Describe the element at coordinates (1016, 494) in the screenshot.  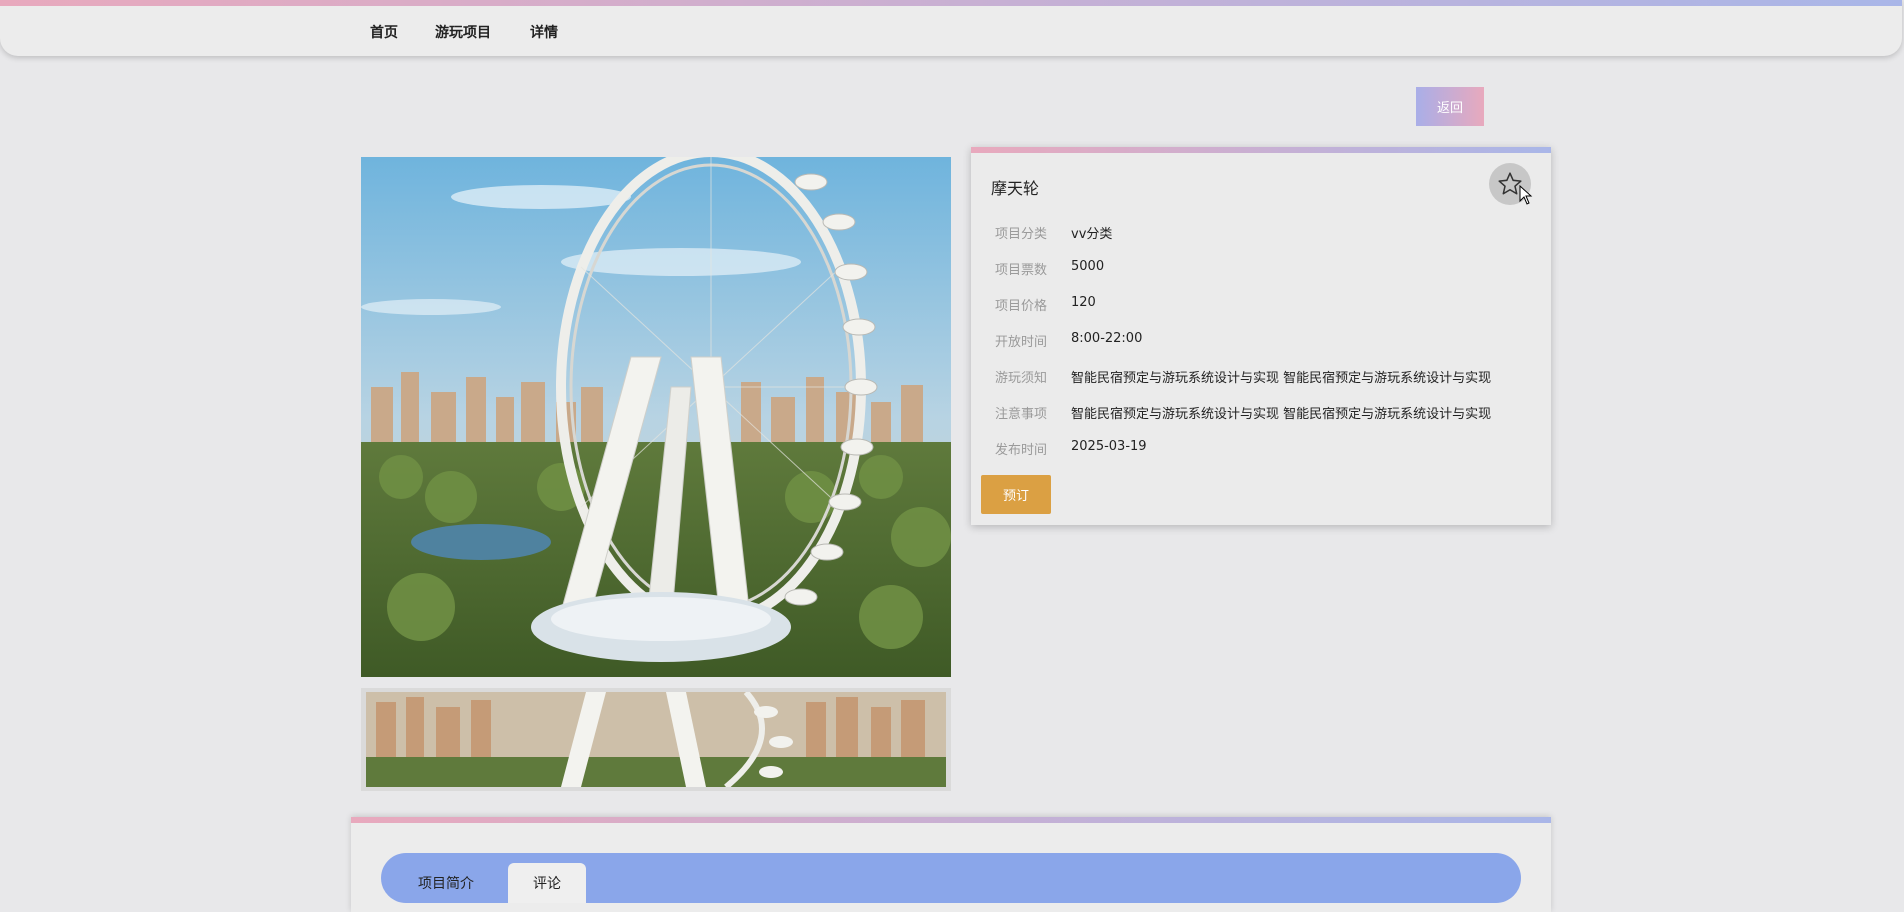
I see `book-button: 预订` at that location.